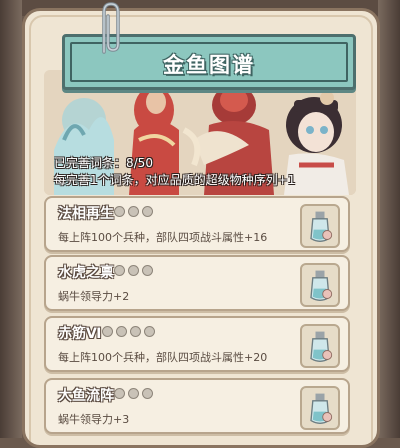 The width and height of the screenshot is (400, 448). Describe the element at coordinates (389, 219) in the screenshot. I see `frame-right` at that location.